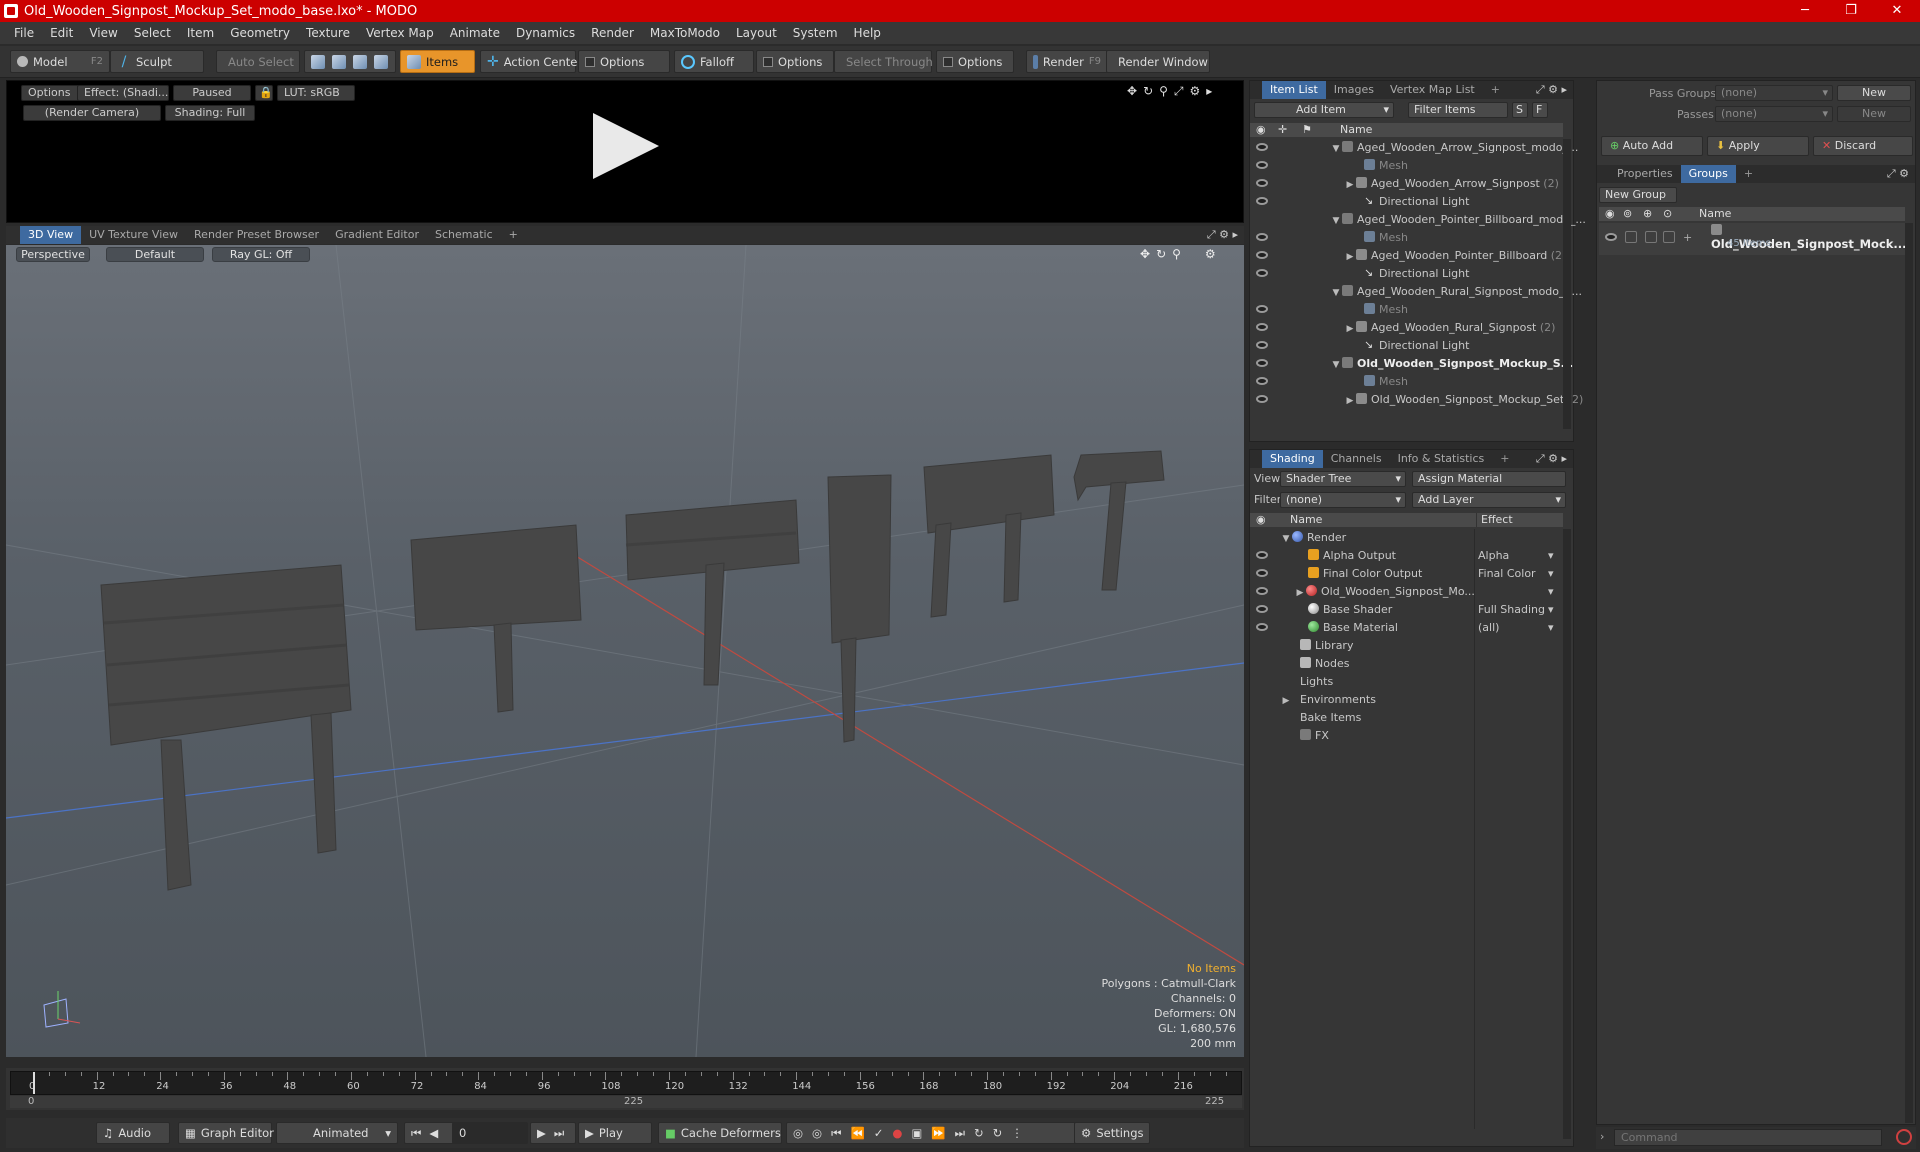 This screenshot has width=1920, height=1152. Describe the element at coordinates (1708, 174) in the screenshot. I see `tab-groups: Groups` at that location.